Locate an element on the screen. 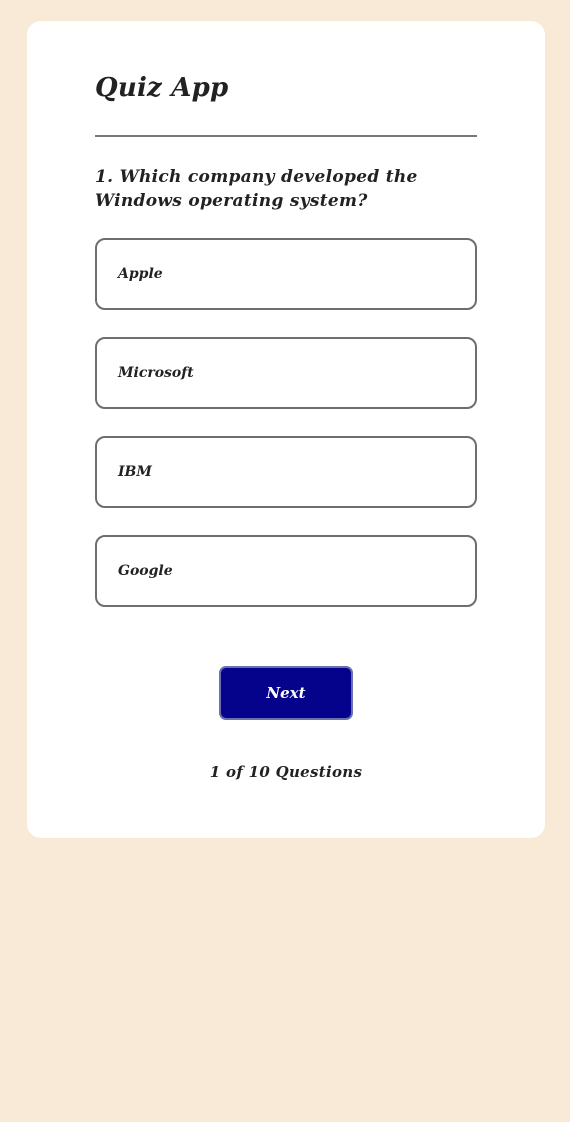  answer-option-apple: Apple is located at coordinates (286, 274).